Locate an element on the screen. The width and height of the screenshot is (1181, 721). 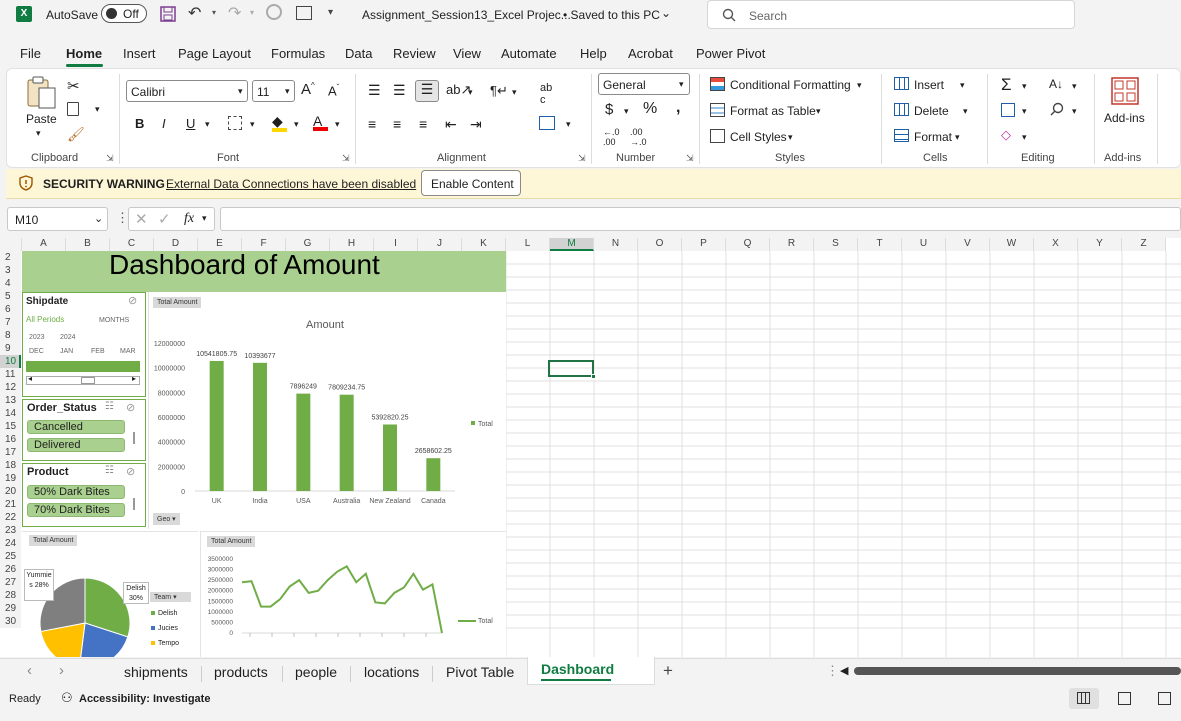
row-header: 20 is located at coordinates (10, 491).